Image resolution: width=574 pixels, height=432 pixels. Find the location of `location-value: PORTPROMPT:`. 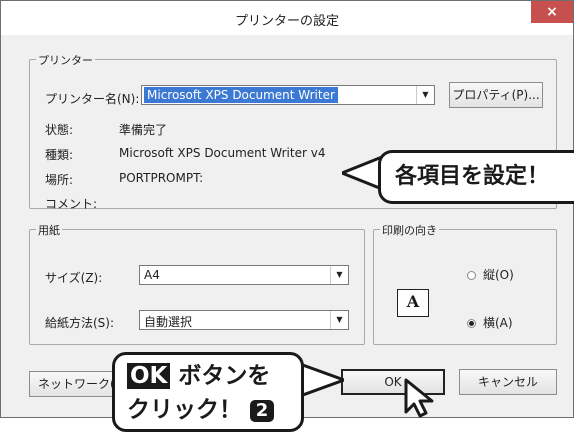

location-value: PORTPROMPT: is located at coordinates (161, 178).